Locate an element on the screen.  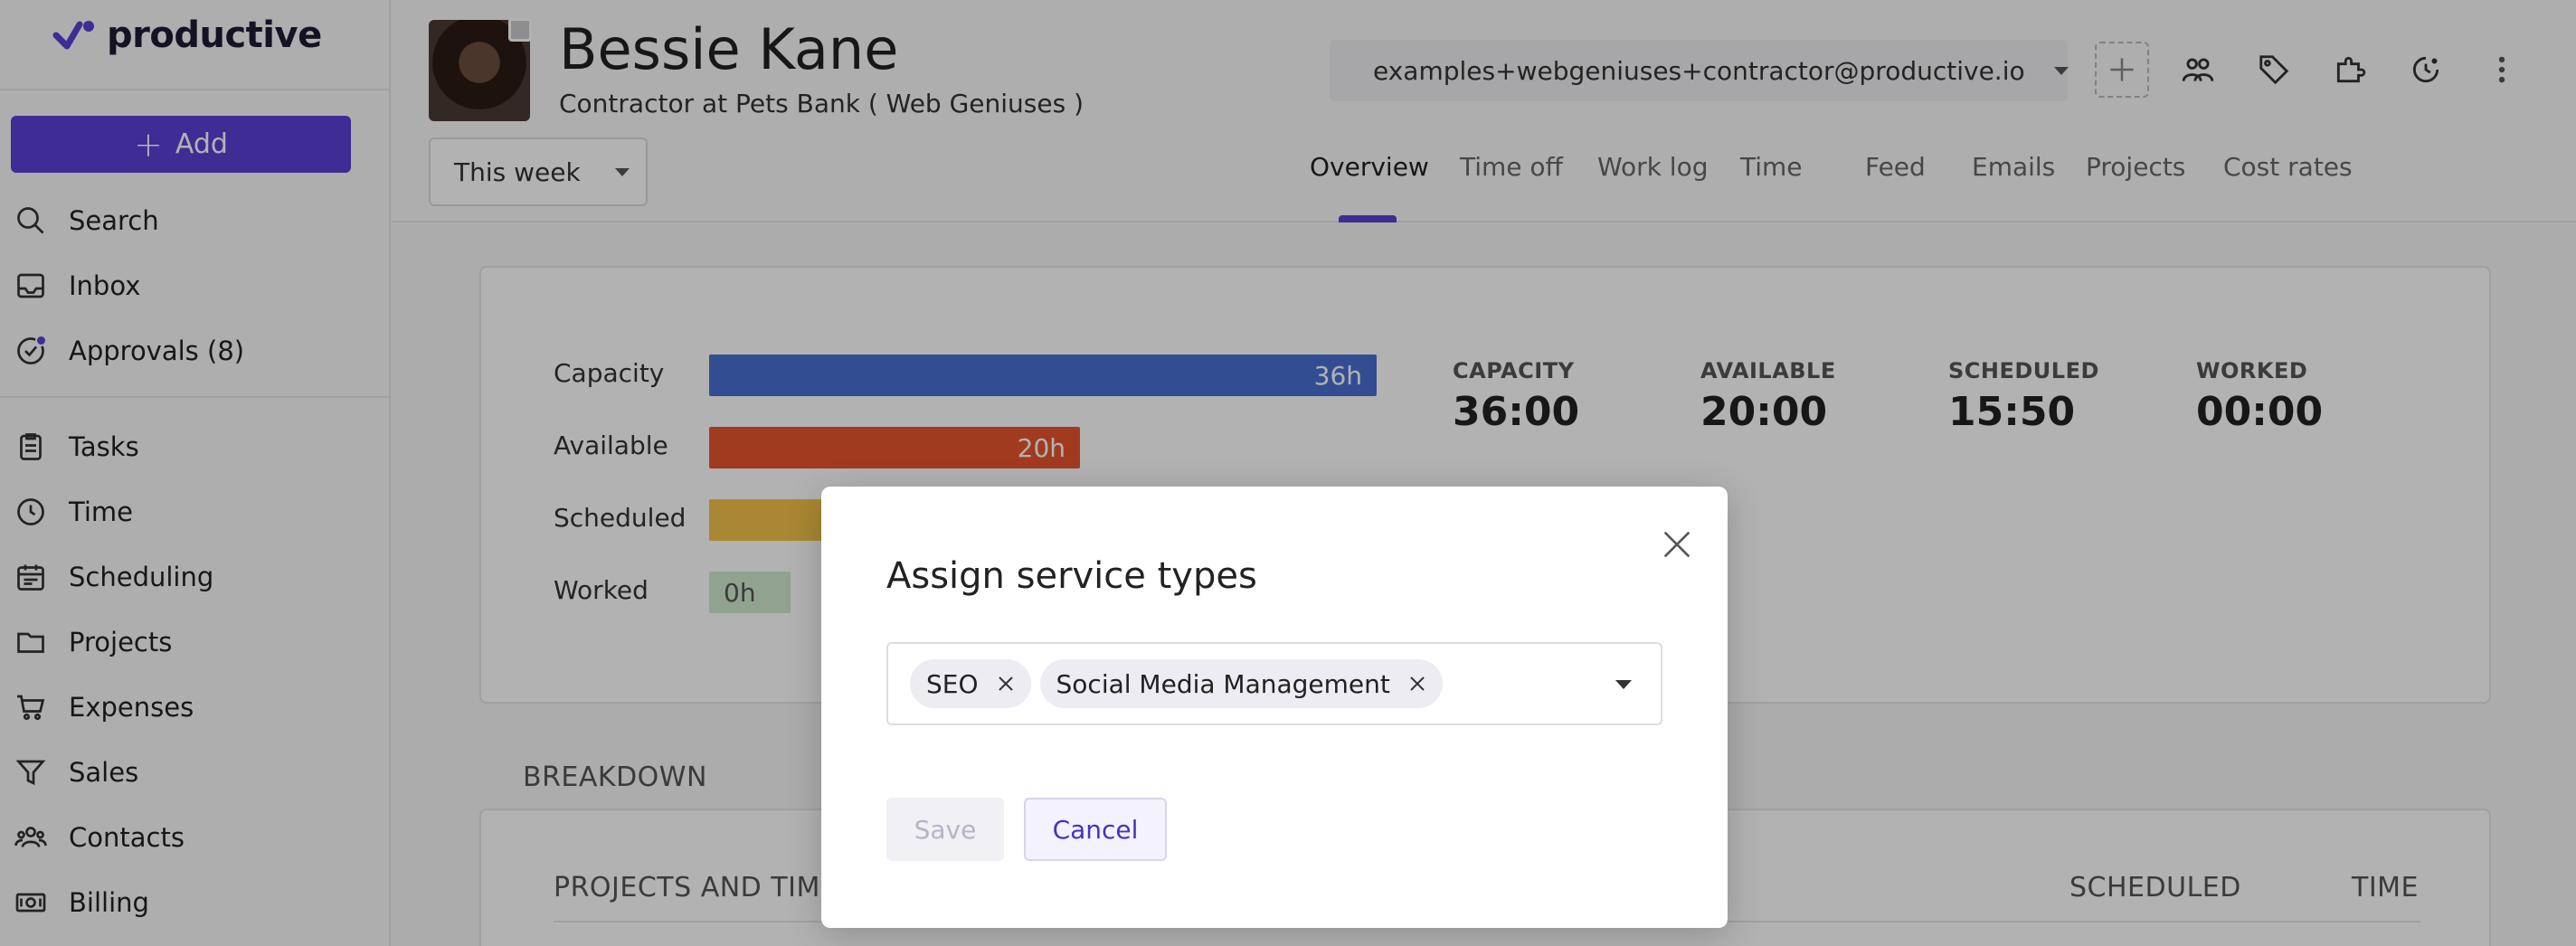
service-types-select: SEO Social Media Management is located at coordinates (1274, 683).